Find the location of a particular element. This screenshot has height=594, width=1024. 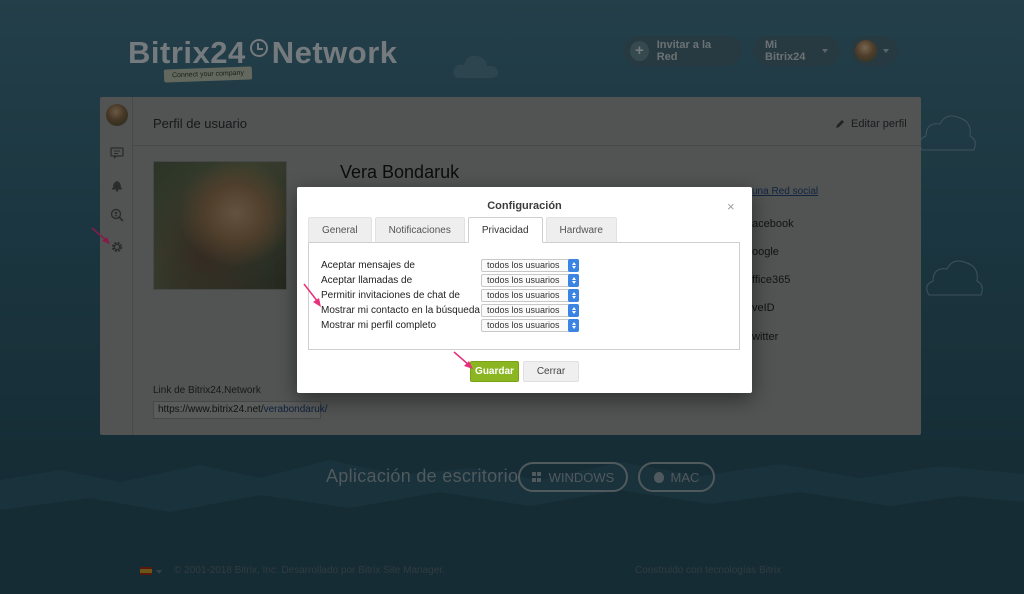

setting-label: Aceptar llamadas de is located at coordinates (367, 280).